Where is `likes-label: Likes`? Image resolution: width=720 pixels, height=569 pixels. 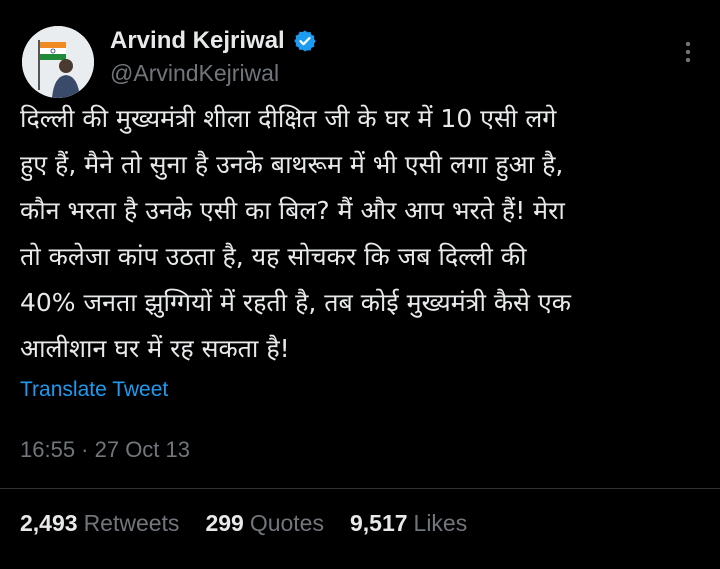
likes-label: Likes is located at coordinates (440, 523).